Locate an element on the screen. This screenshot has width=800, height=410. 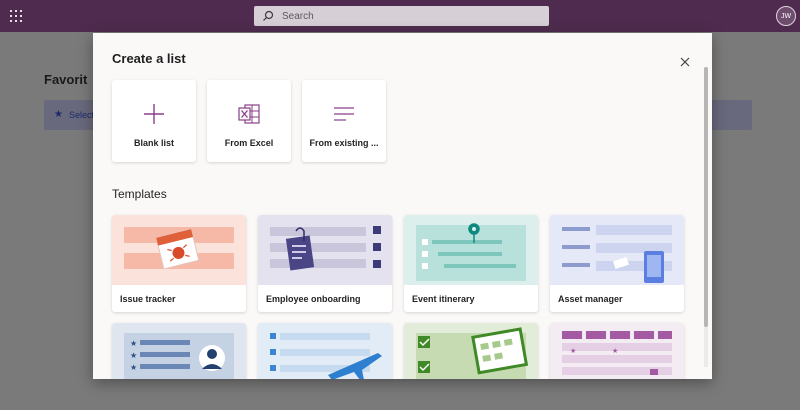
issue-tracker-illustration is located at coordinates (179, 248).